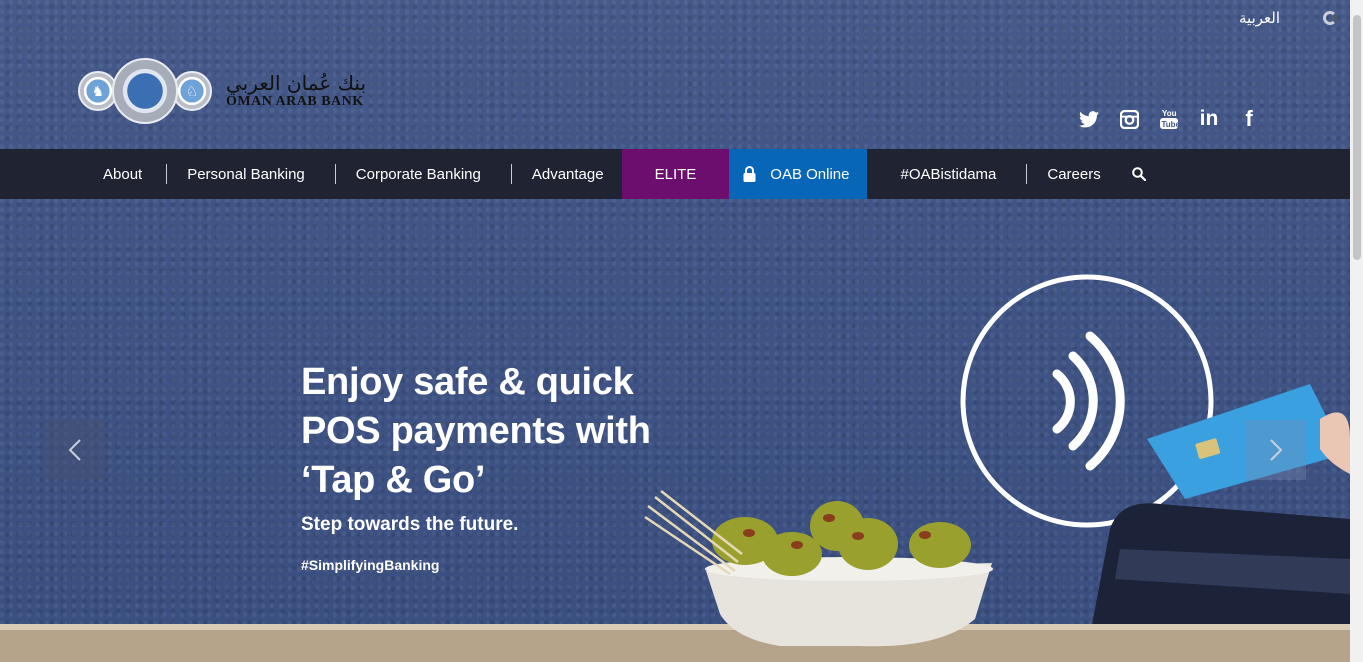 The image size is (1363, 662). What do you see at coordinates (424, 174) in the screenshot?
I see `nav-corporate-banking: Corporate Banking` at bounding box center [424, 174].